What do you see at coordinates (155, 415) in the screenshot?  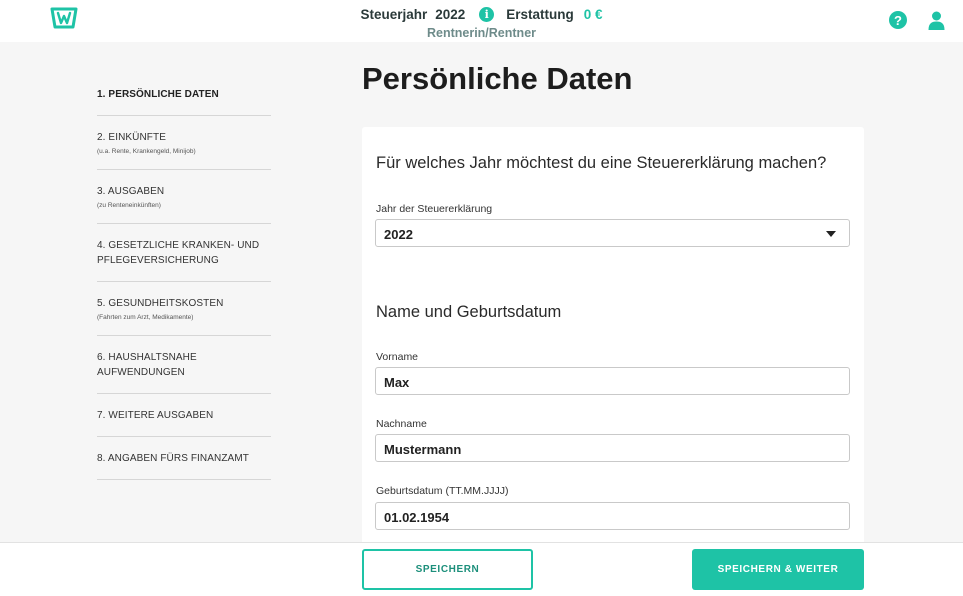 I see `nav-step-label: 7. WEITERE AUSGABEN` at bounding box center [155, 415].